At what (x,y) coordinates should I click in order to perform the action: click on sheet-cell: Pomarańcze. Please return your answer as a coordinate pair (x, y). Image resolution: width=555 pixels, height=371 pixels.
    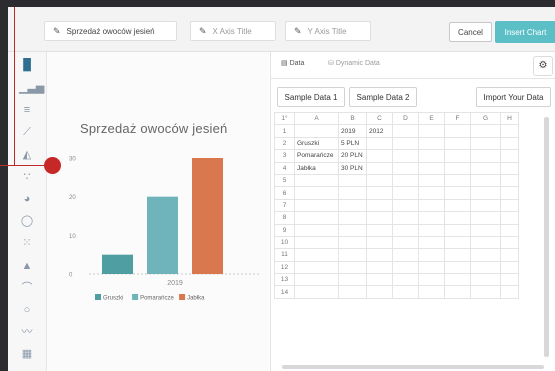
    Looking at the image, I should click on (316, 156).